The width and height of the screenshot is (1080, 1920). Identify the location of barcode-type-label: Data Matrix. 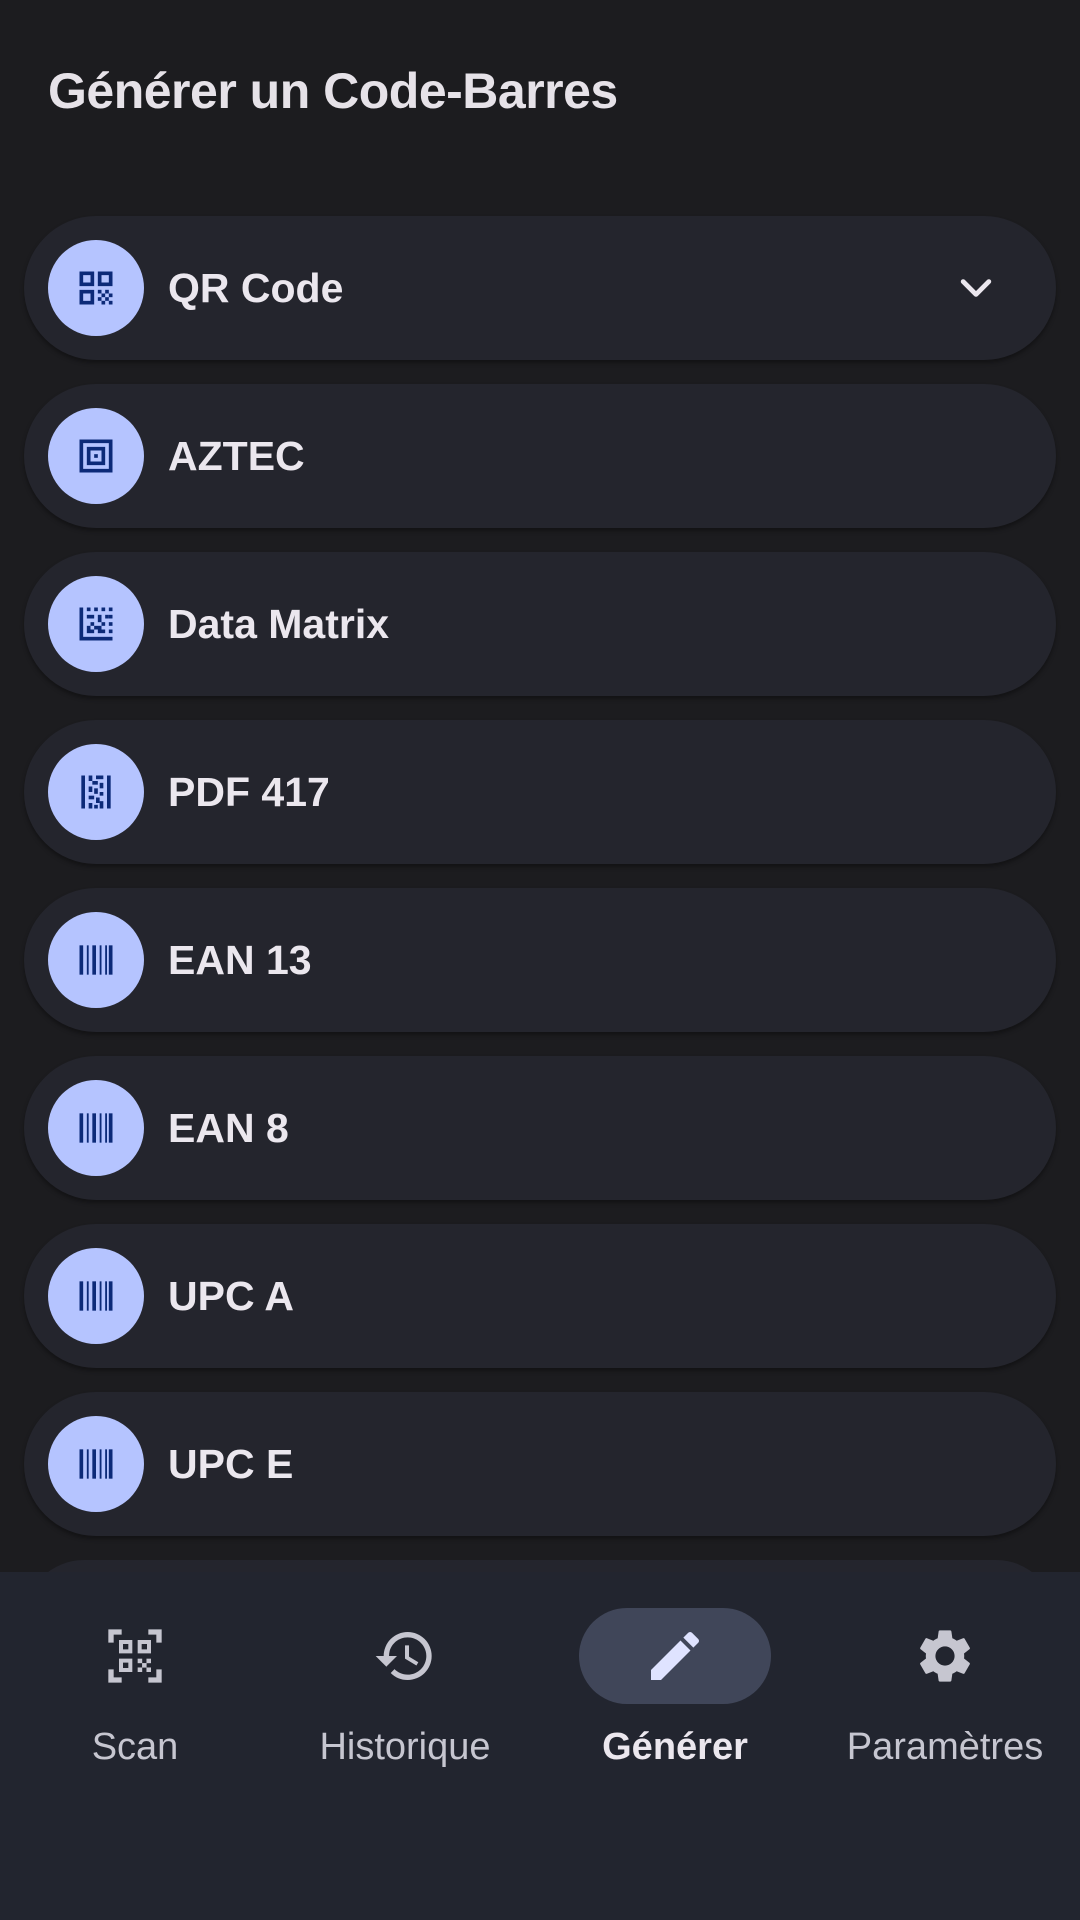
(279, 623).